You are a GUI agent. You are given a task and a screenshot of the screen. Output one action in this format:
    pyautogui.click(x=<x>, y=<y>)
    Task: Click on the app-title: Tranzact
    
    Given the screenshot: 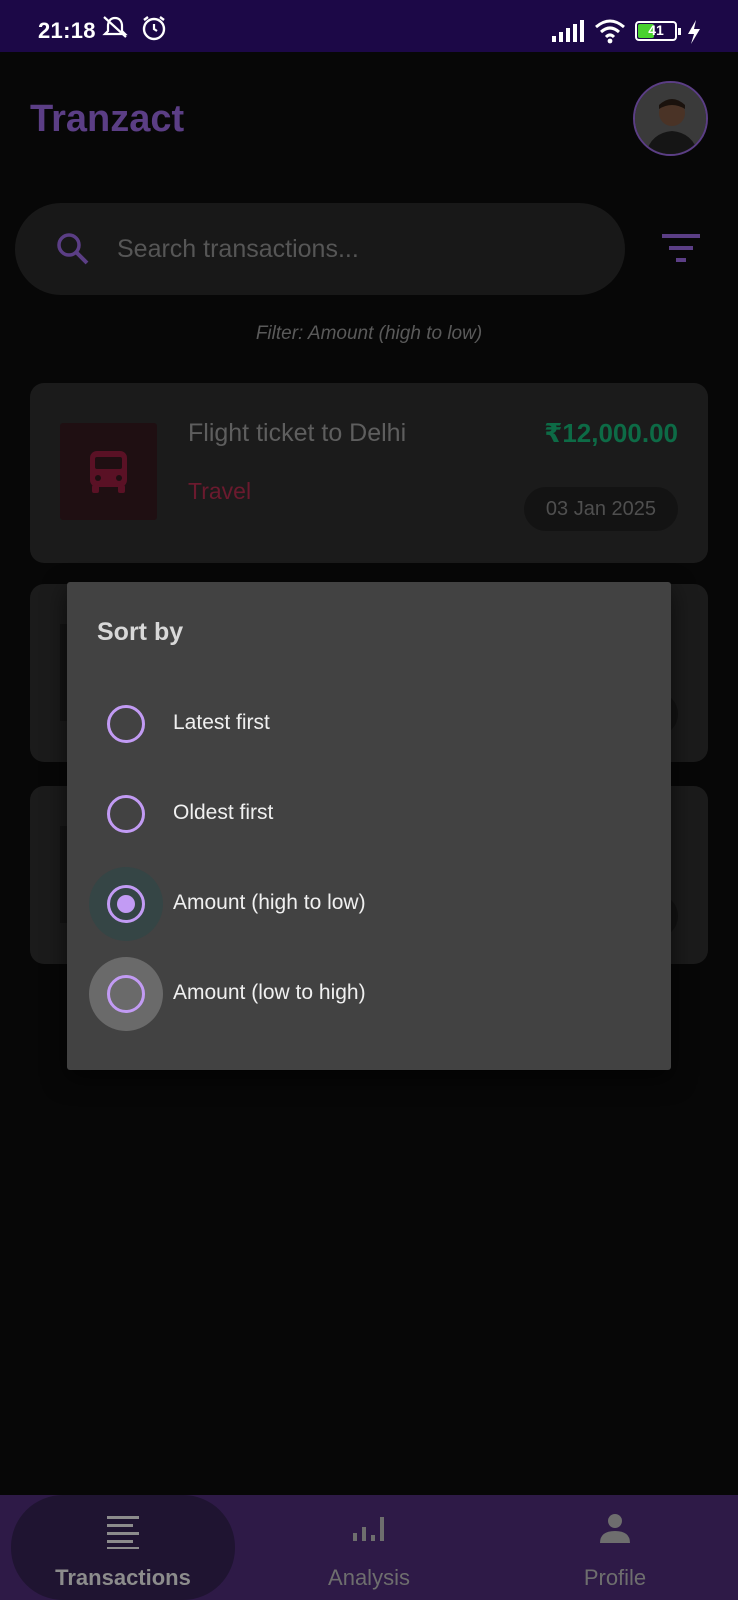 What is the action you would take?
    pyautogui.click(x=107, y=119)
    